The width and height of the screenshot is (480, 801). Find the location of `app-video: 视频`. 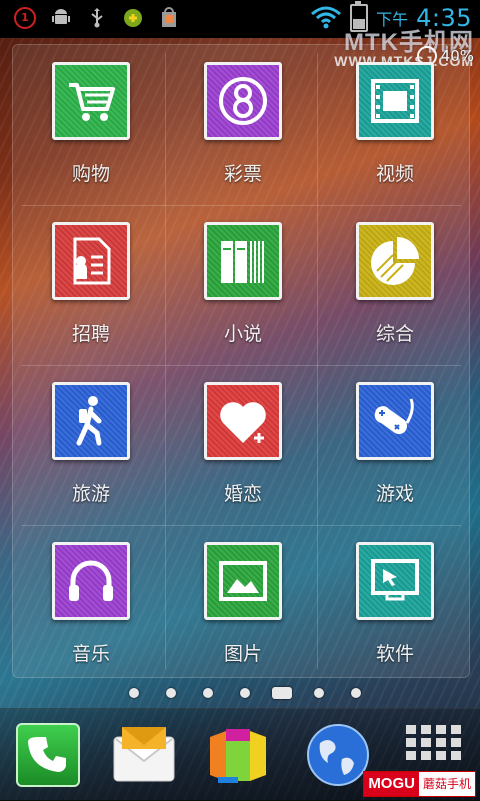

app-video: 视频 is located at coordinates (395, 125).